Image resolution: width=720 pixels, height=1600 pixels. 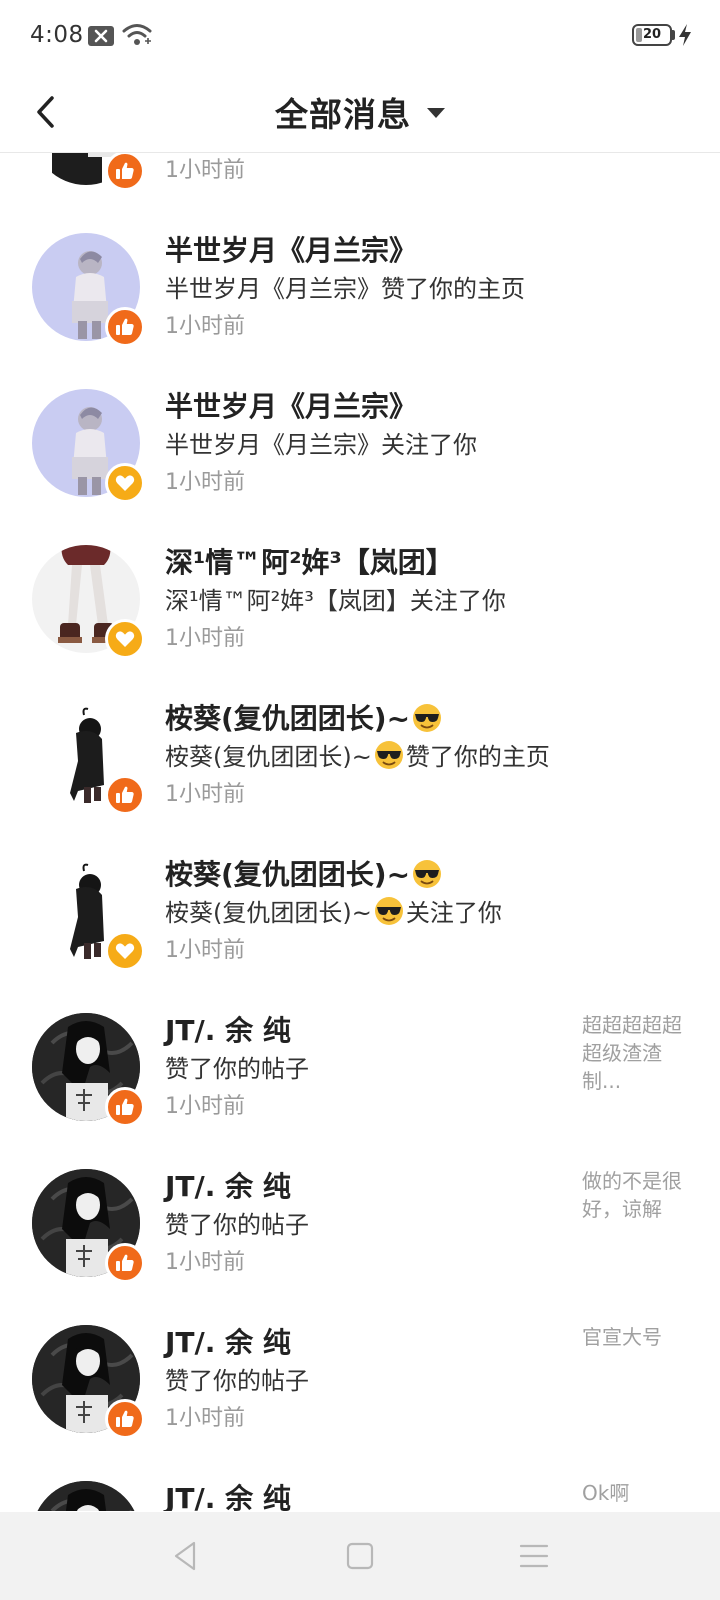 I want to click on page-title: 全部消息, so click(x=343, y=114).